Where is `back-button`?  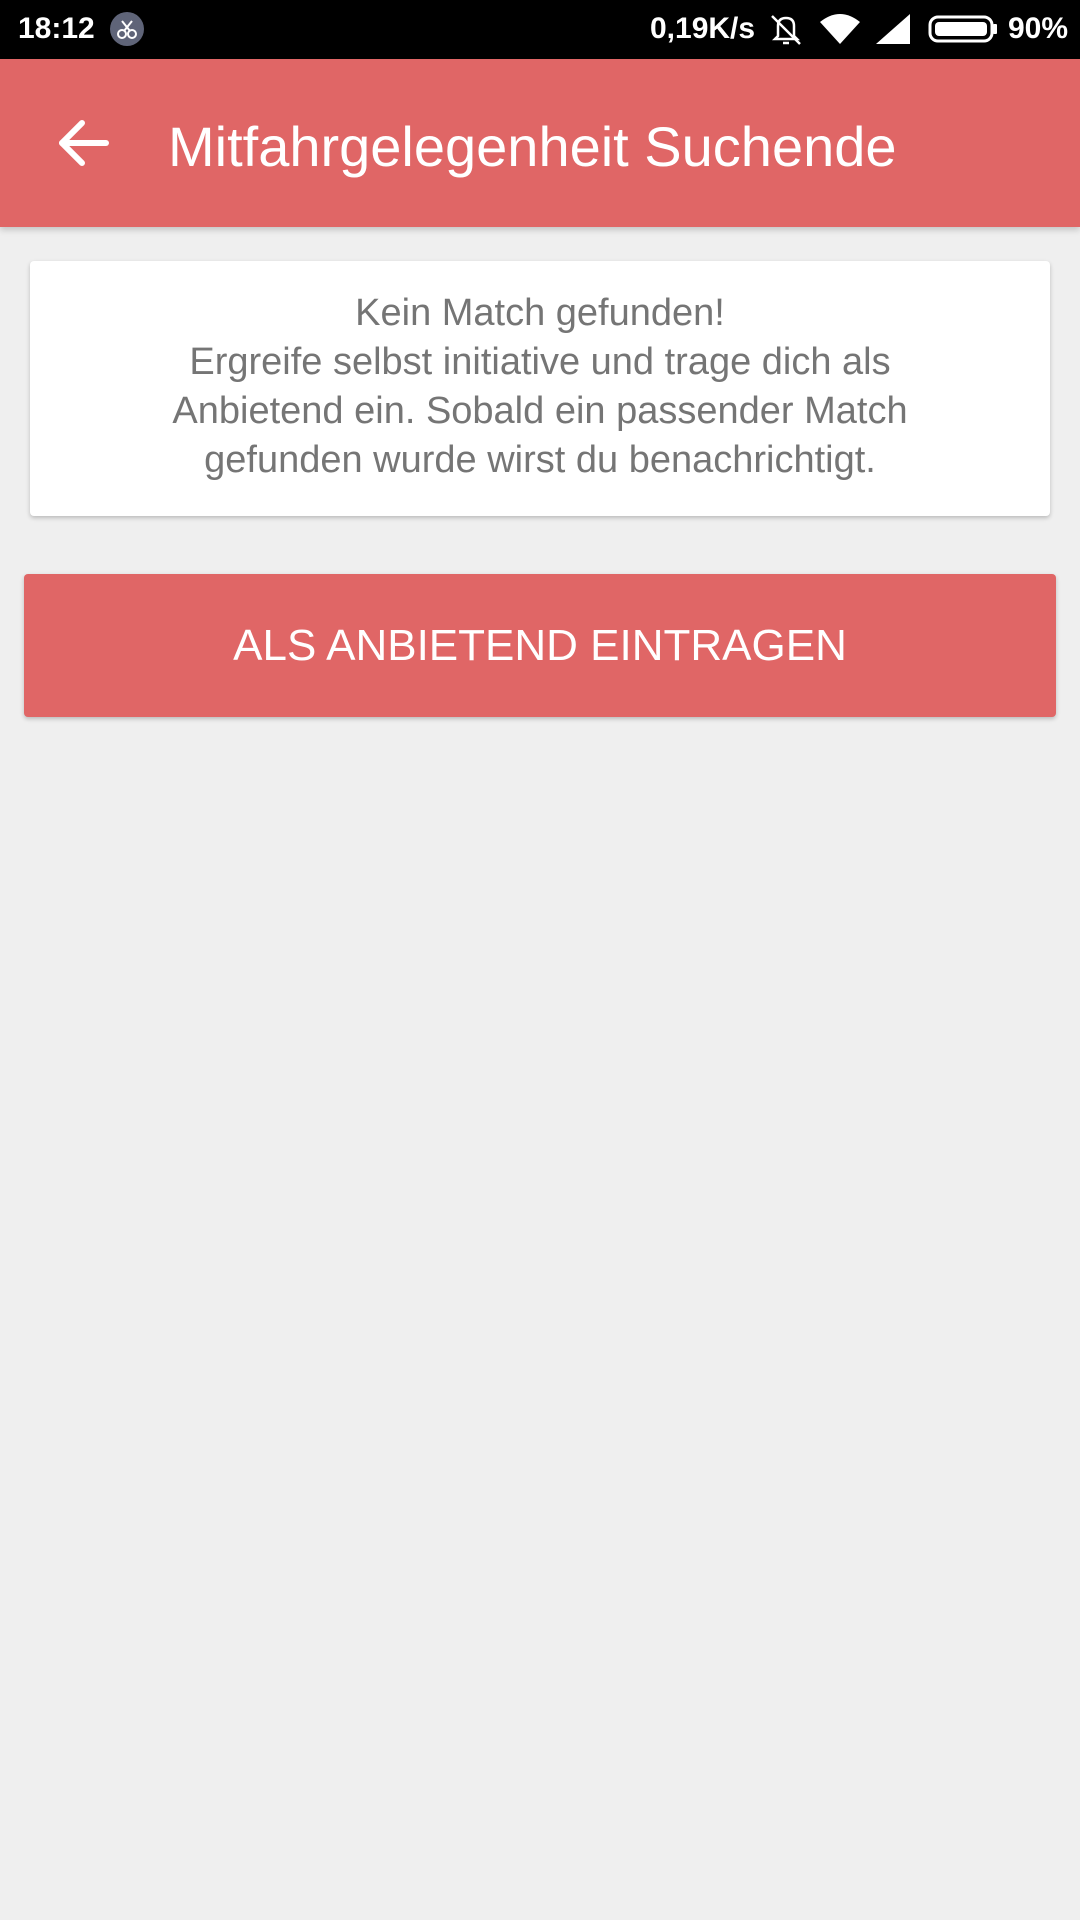 back-button is located at coordinates (82, 143).